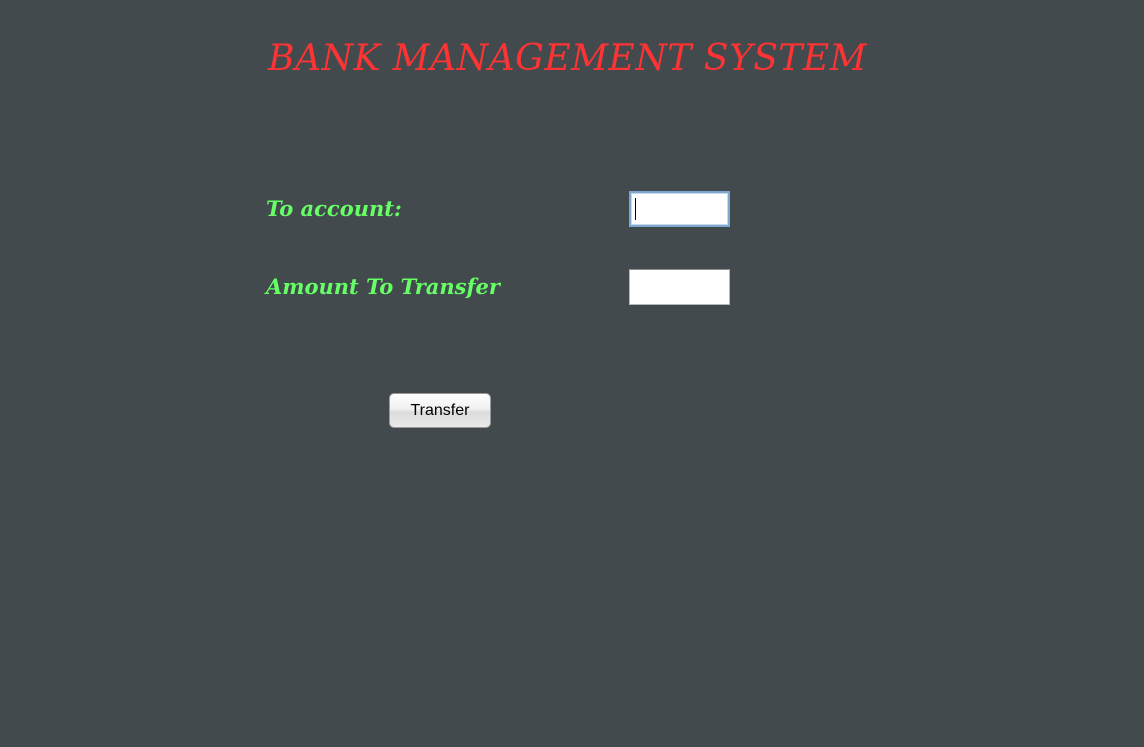  I want to click on to-account-label: To account:, so click(334, 208).